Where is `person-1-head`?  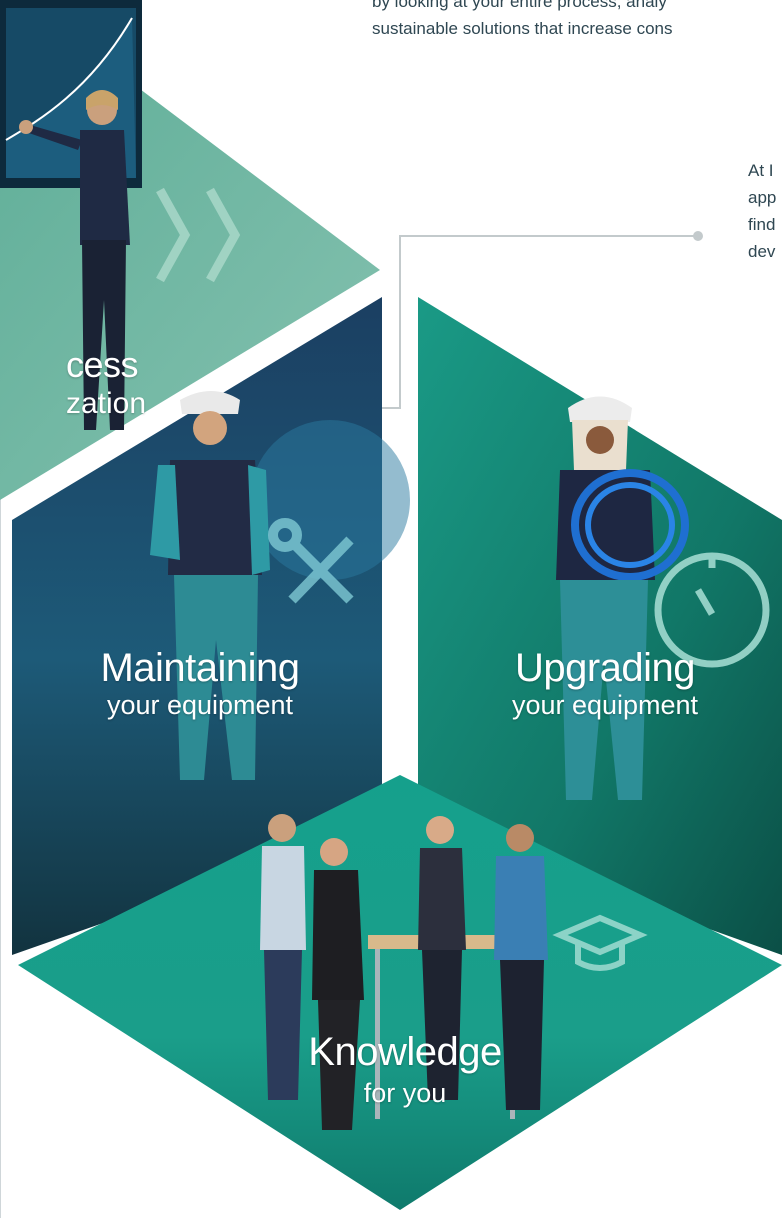 person-1-head is located at coordinates (282, 828).